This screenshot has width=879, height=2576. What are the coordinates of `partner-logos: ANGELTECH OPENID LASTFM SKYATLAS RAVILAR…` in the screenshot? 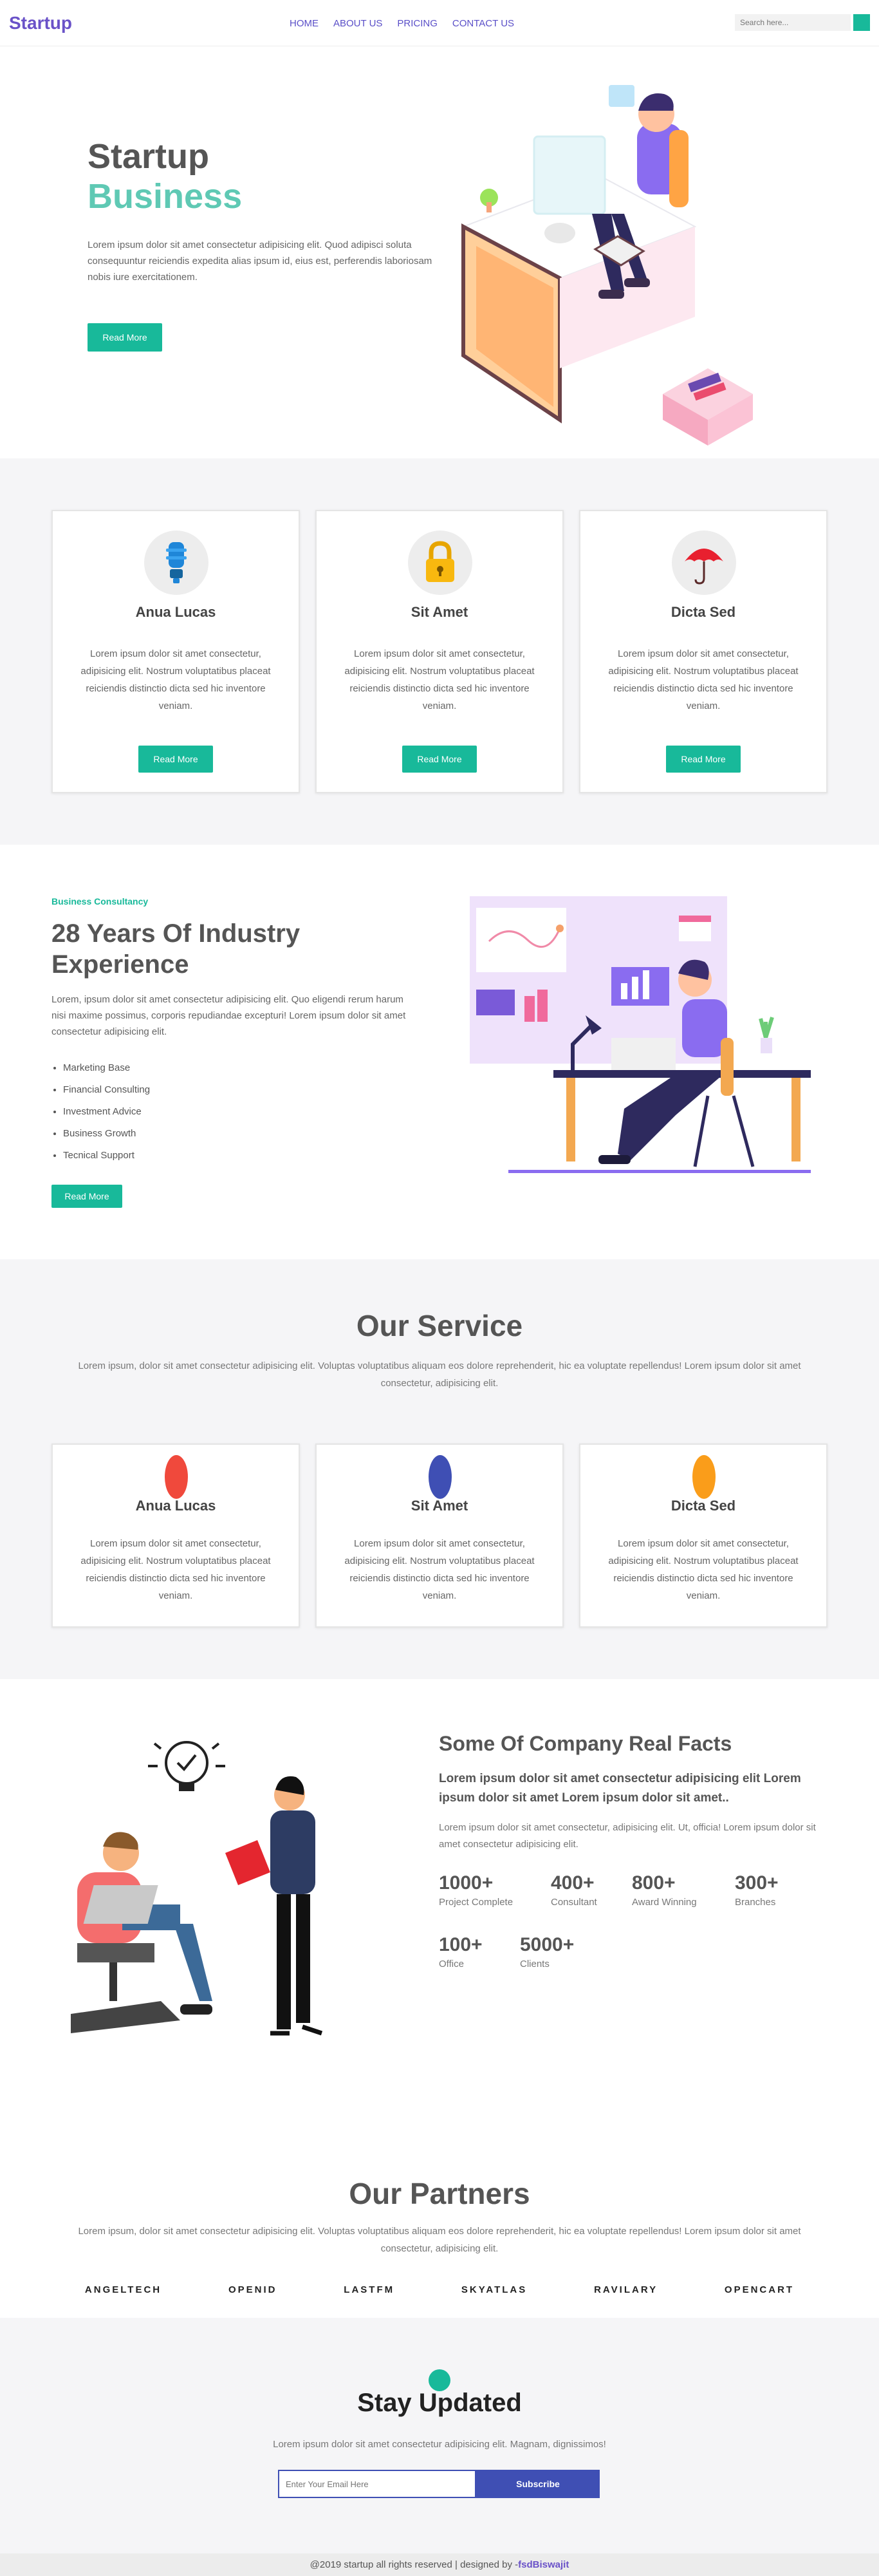 It's located at (439, 2289).